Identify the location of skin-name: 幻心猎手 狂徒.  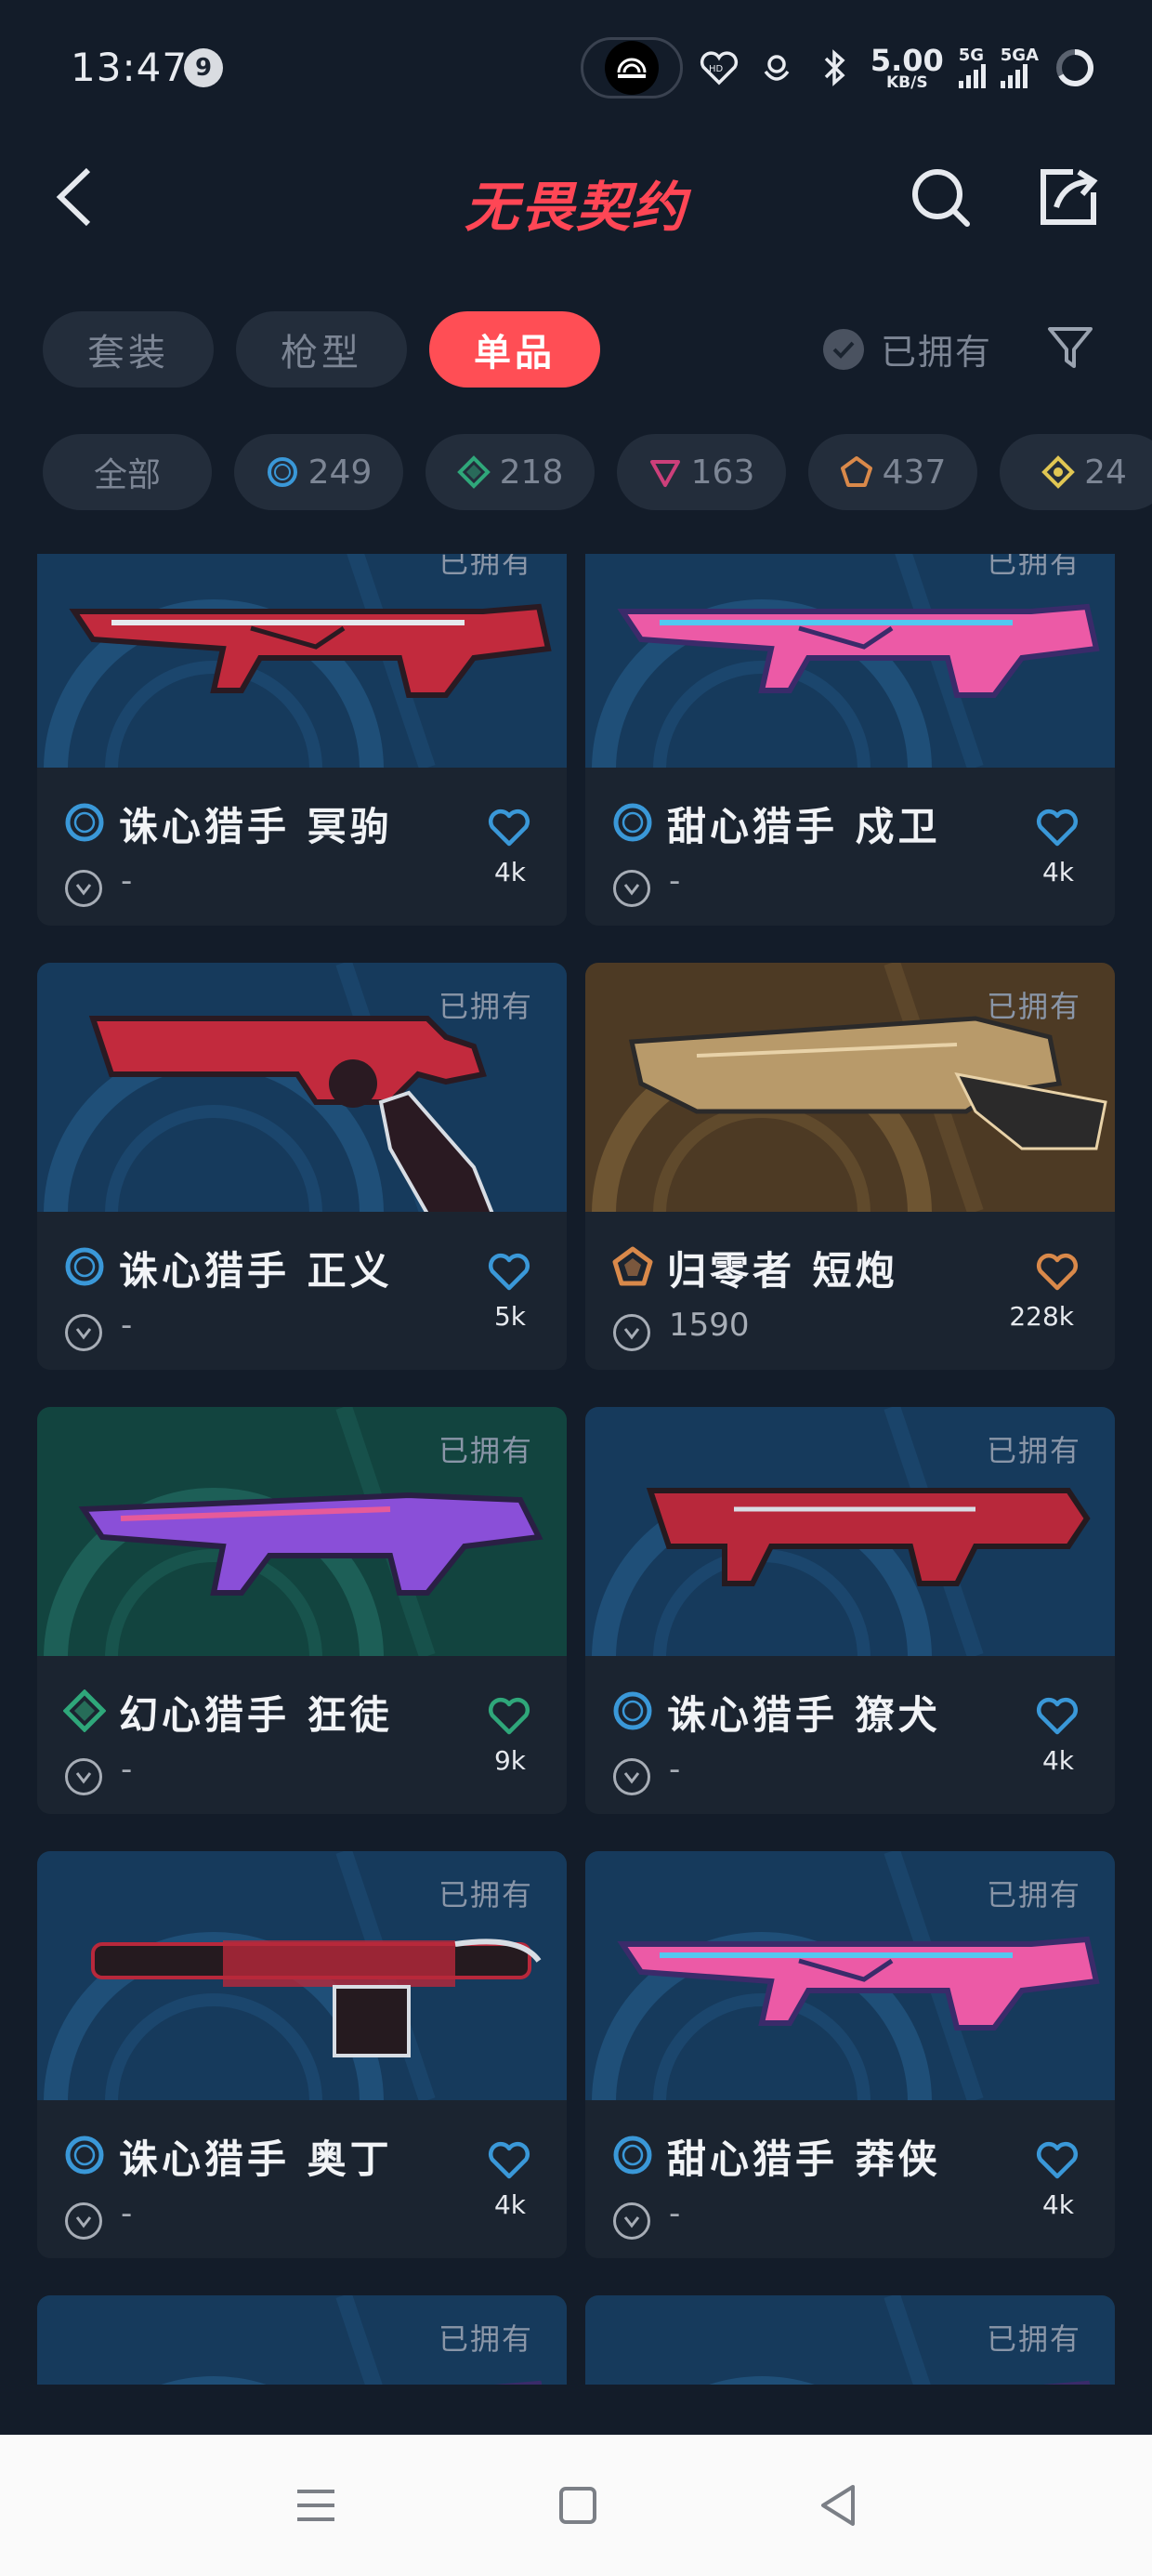
(256, 1715).